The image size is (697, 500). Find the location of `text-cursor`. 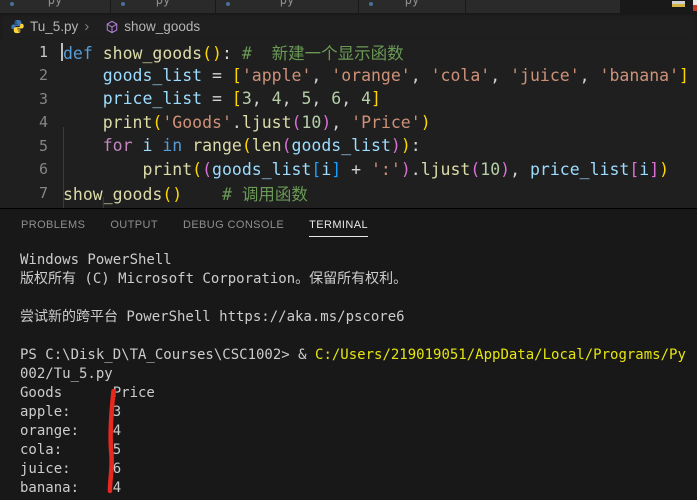

text-cursor is located at coordinates (62, 52).